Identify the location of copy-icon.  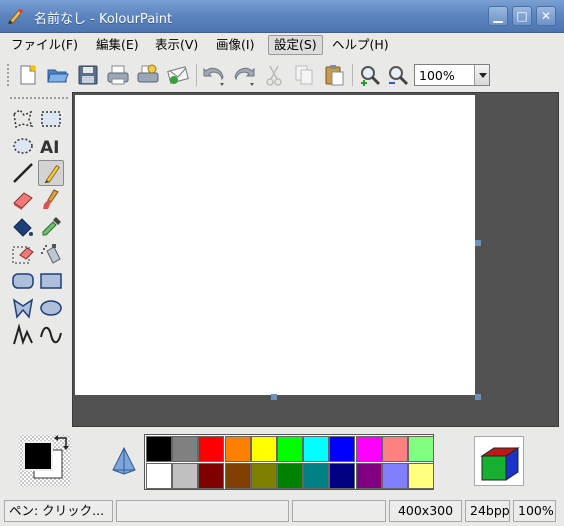
(304, 75).